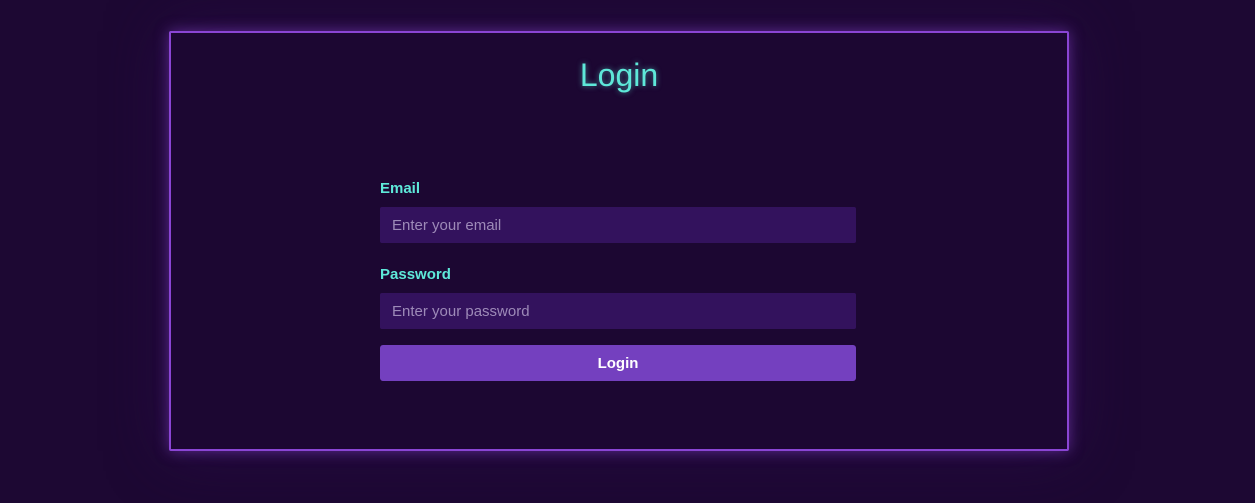 The height and width of the screenshot is (503, 1255). What do you see at coordinates (400, 188) in the screenshot?
I see `email-label: Email` at bounding box center [400, 188].